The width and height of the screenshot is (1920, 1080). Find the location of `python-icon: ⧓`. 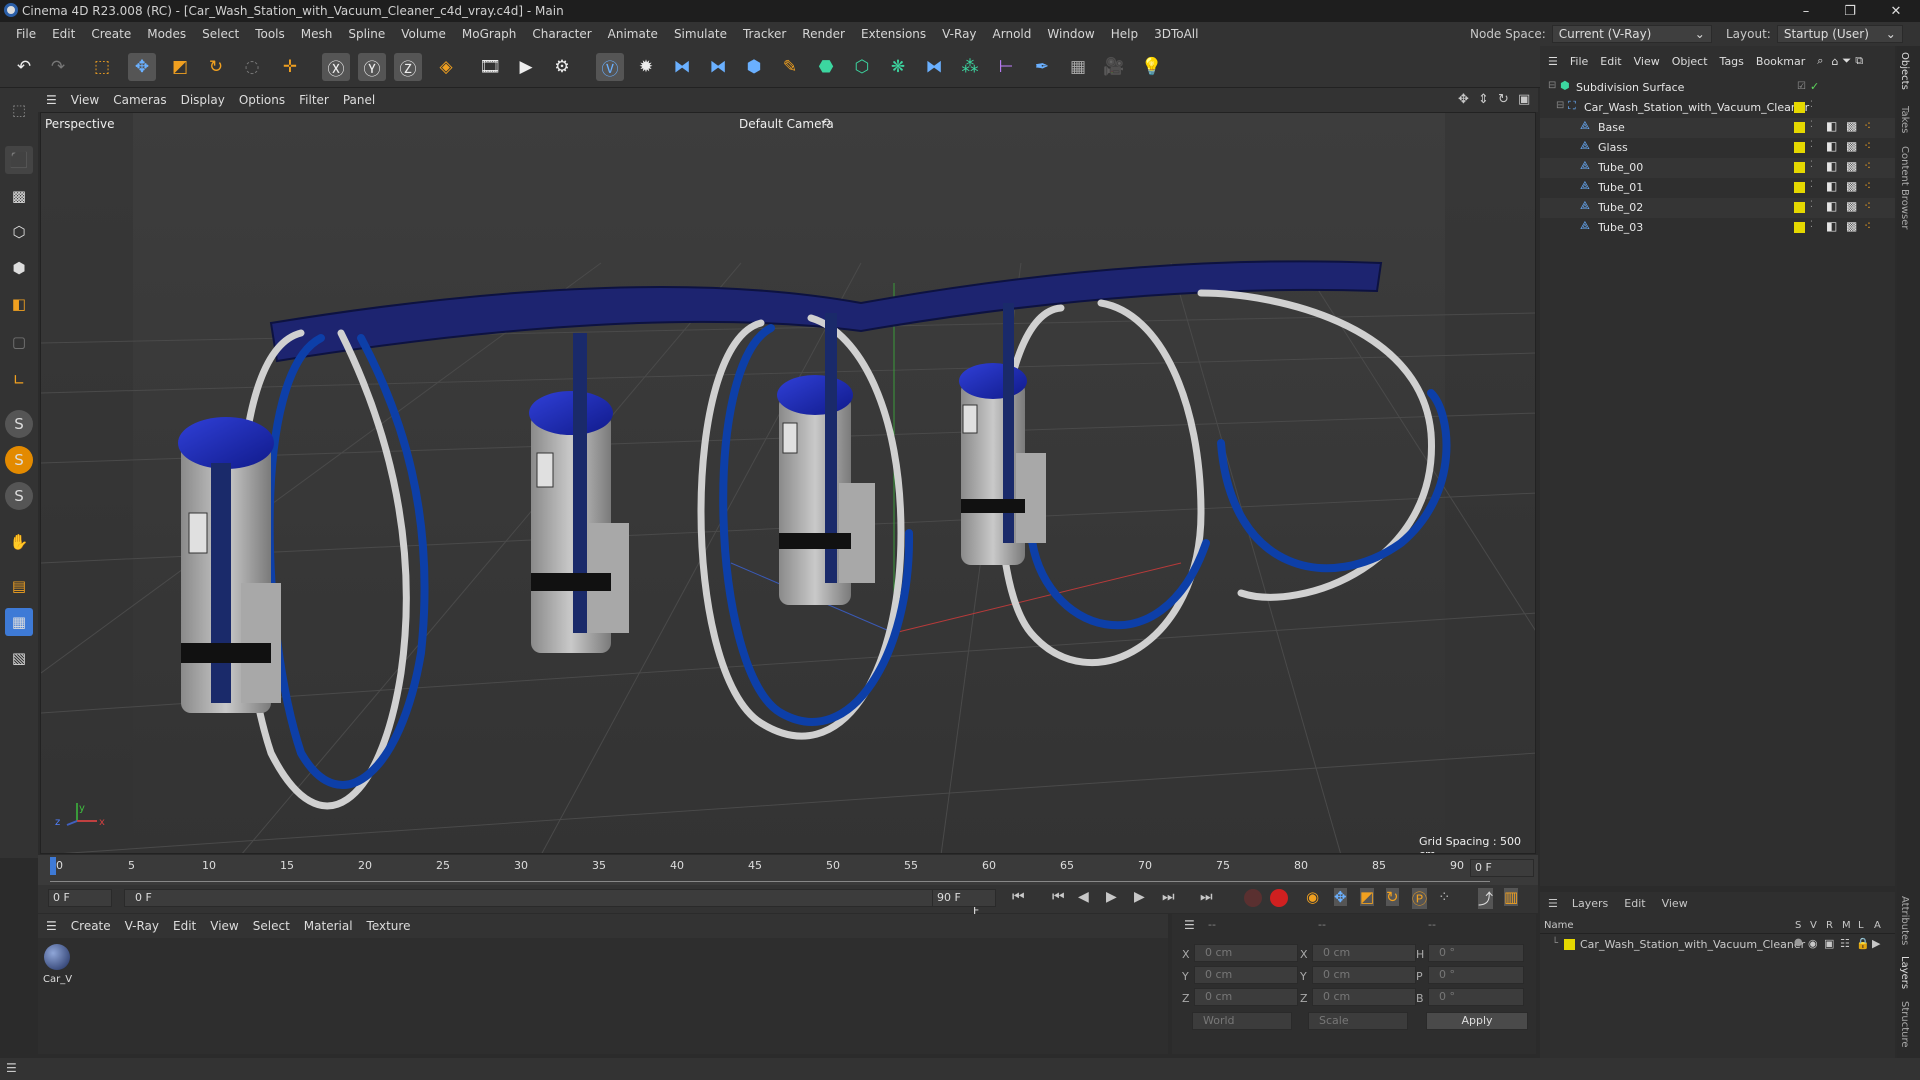

python-icon: ⧓ is located at coordinates (682, 67).